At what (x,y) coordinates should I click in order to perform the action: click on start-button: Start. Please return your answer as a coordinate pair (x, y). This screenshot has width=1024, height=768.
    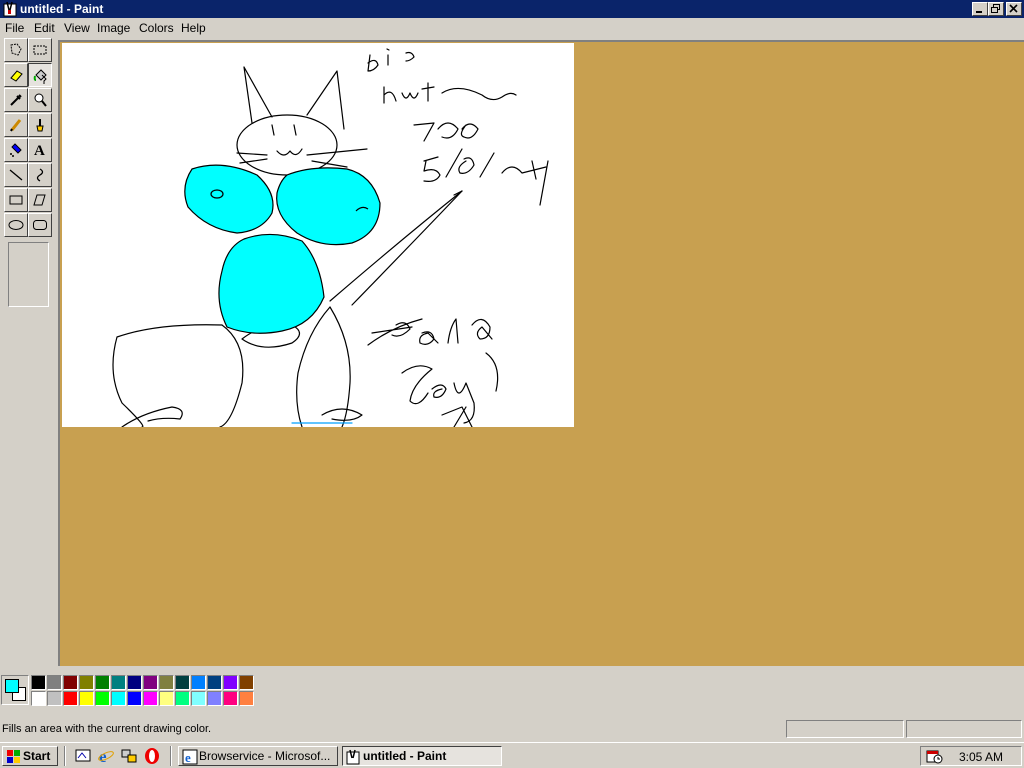
    Looking at the image, I should click on (30, 756).